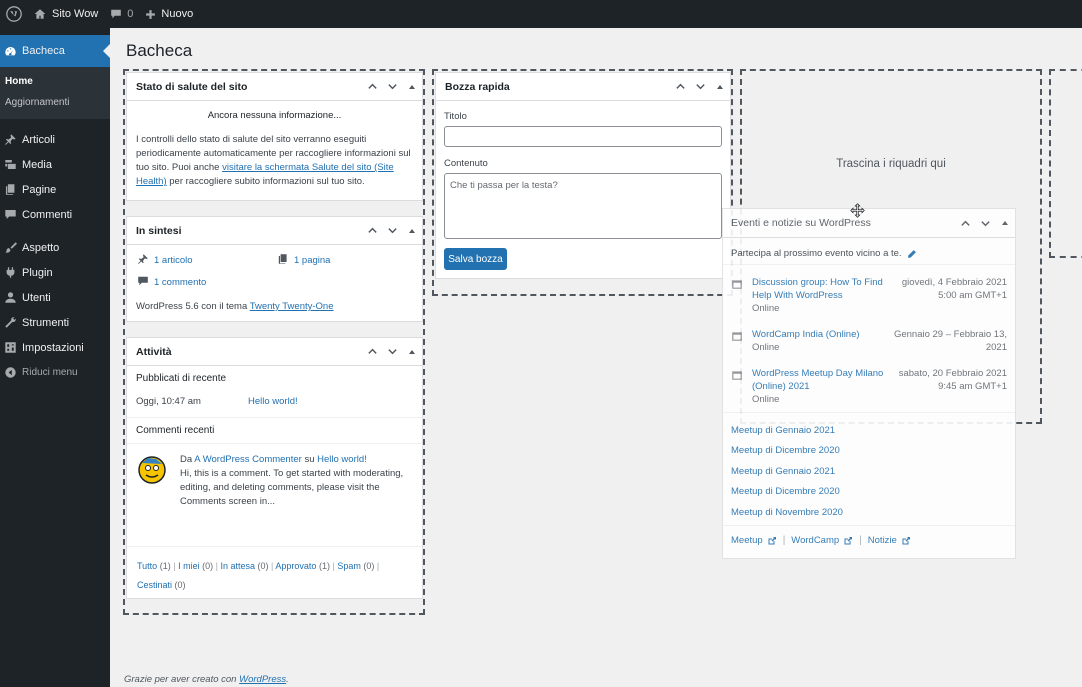  What do you see at coordinates (14, 14) in the screenshot?
I see `wp-logo-button` at bounding box center [14, 14].